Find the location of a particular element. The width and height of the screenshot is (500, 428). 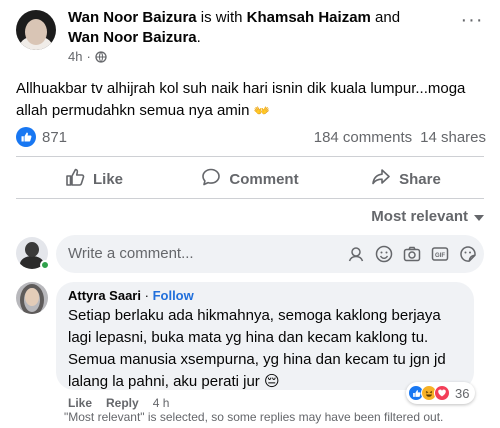

sort-label: Most relevant is located at coordinates (419, 216).